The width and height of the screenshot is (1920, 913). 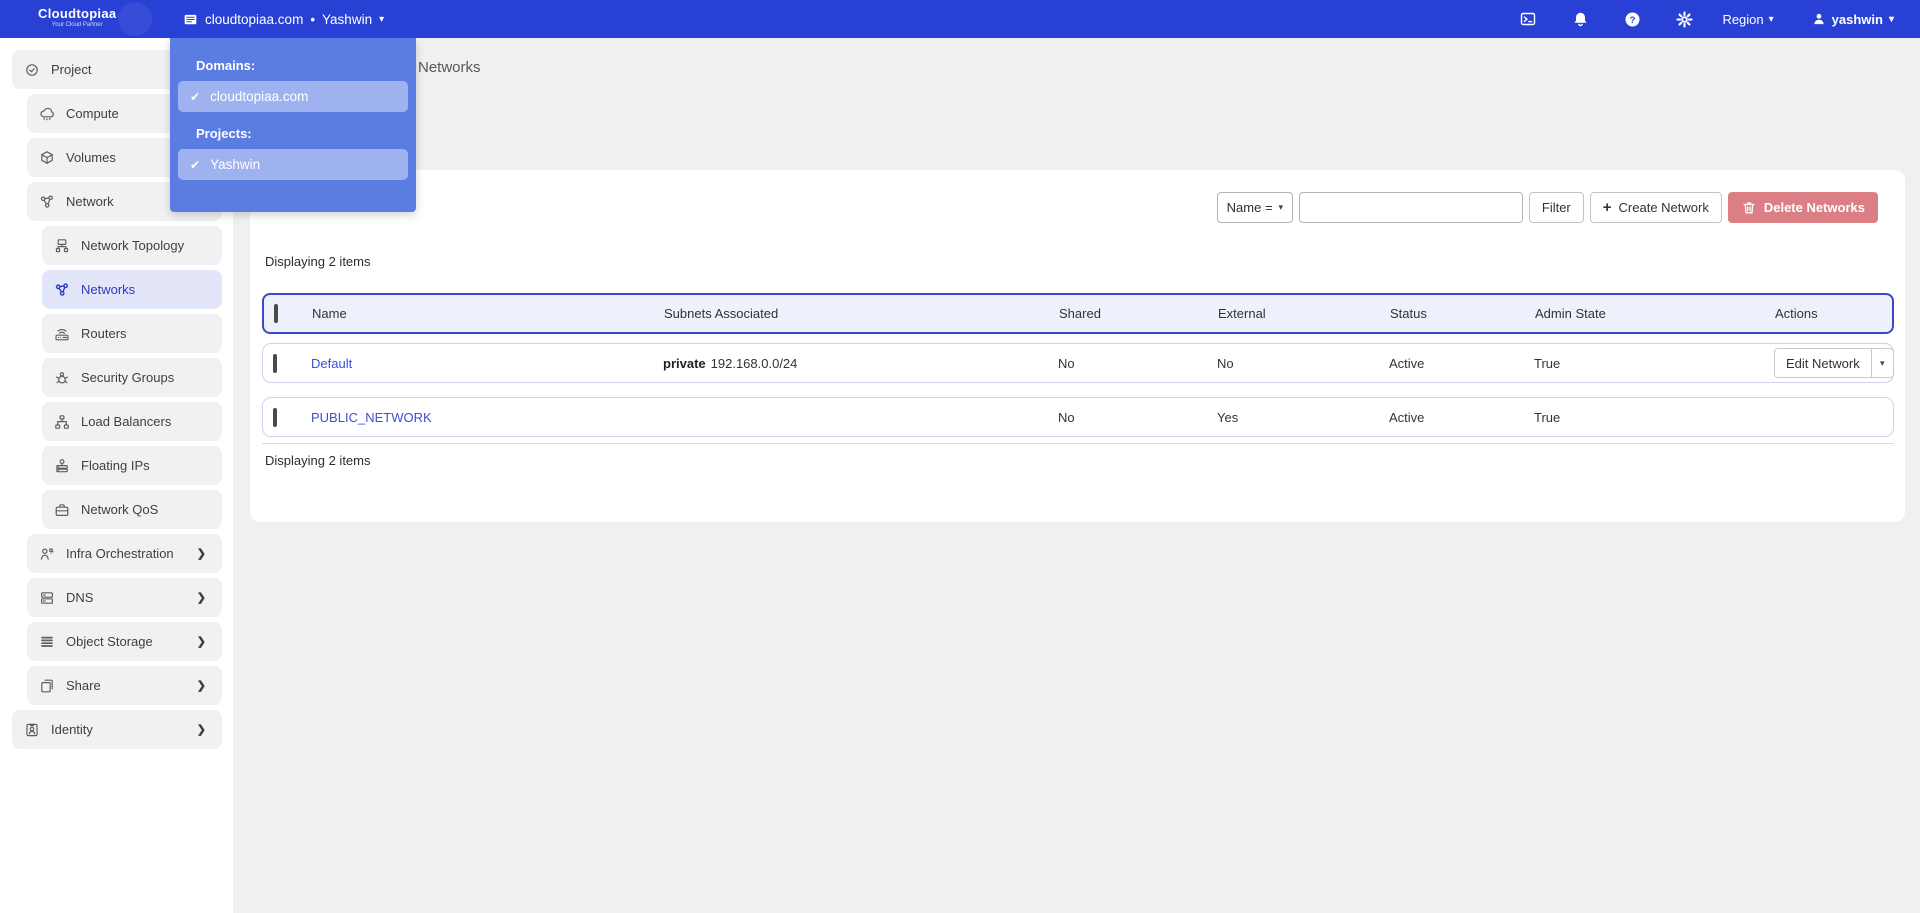 What do you see at coordinates (259, 96) in the screenshot?
I see `domain-option-label: cloudtopiaa.com` at bounding box center [259, 96].